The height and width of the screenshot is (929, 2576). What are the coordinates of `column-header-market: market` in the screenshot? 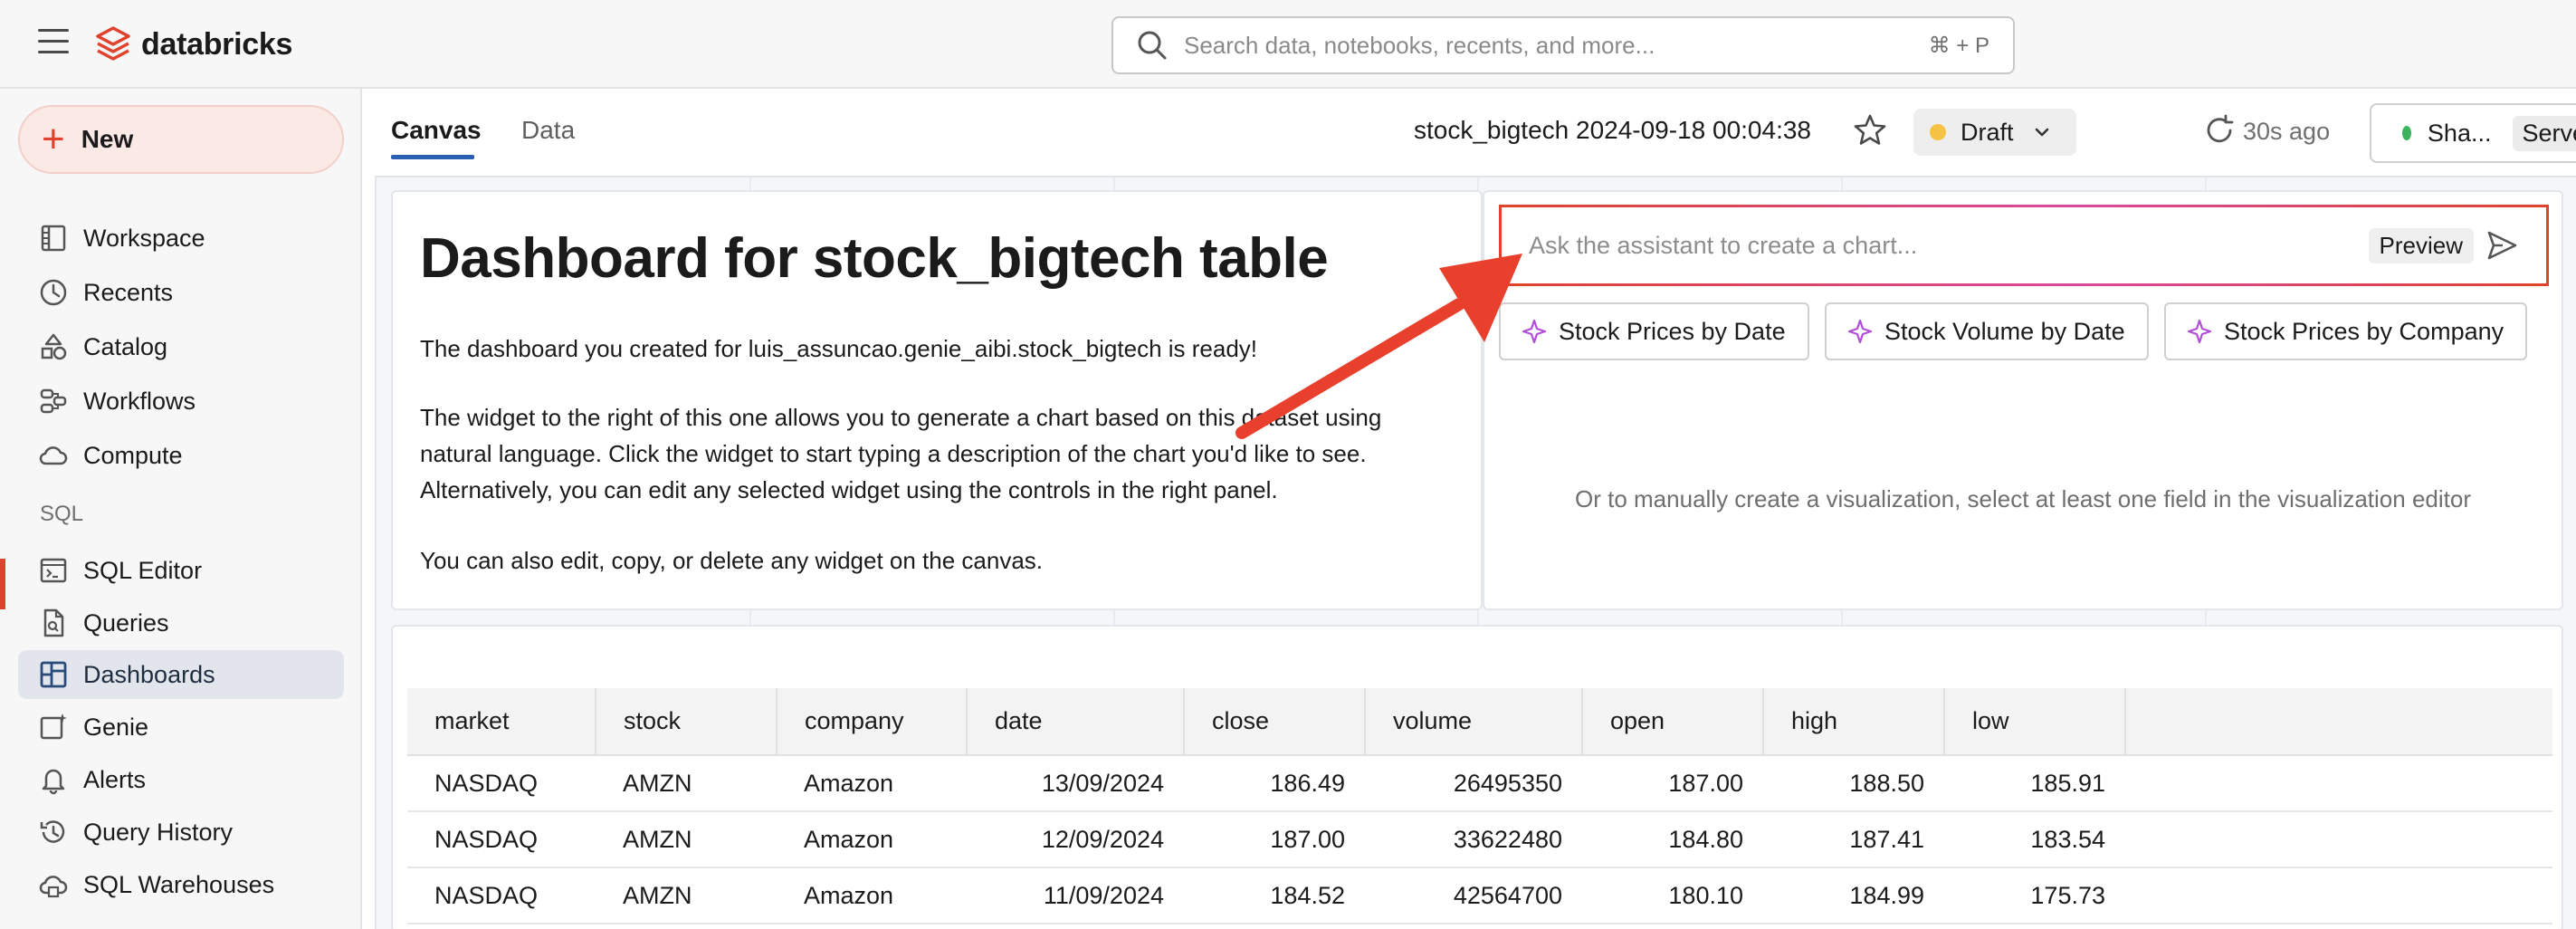 It's located at (502, 722).